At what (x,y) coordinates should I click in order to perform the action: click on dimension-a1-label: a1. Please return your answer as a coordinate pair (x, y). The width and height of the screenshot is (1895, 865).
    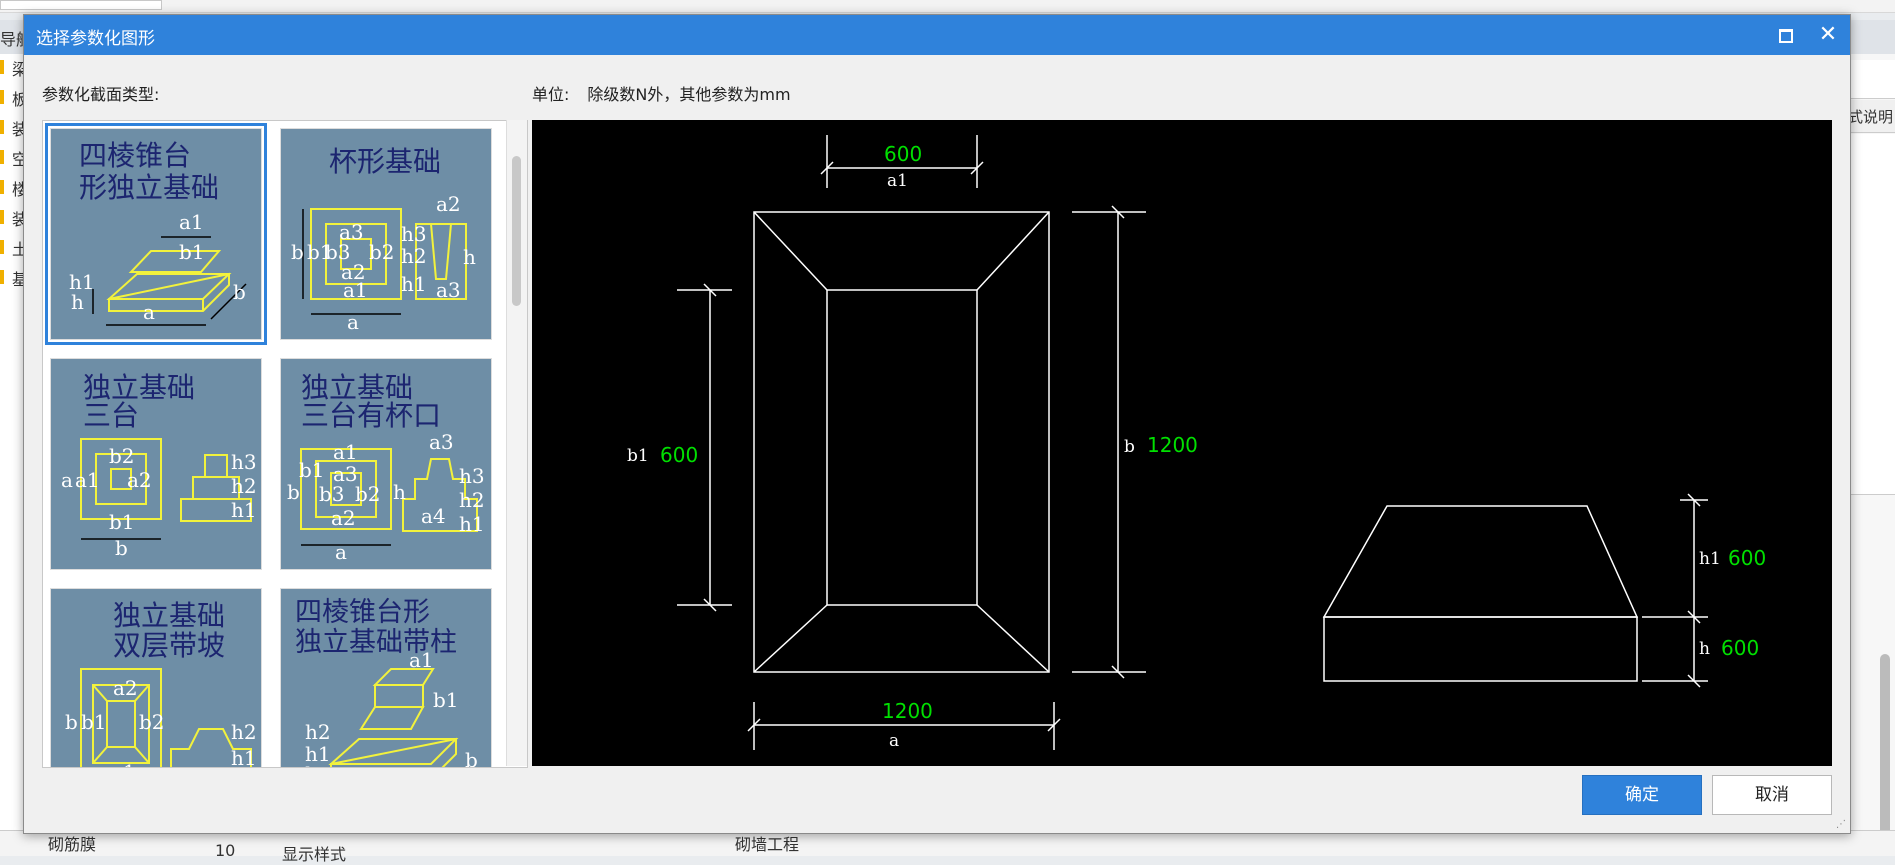
    Looking at the image, I should click on (897, 181).